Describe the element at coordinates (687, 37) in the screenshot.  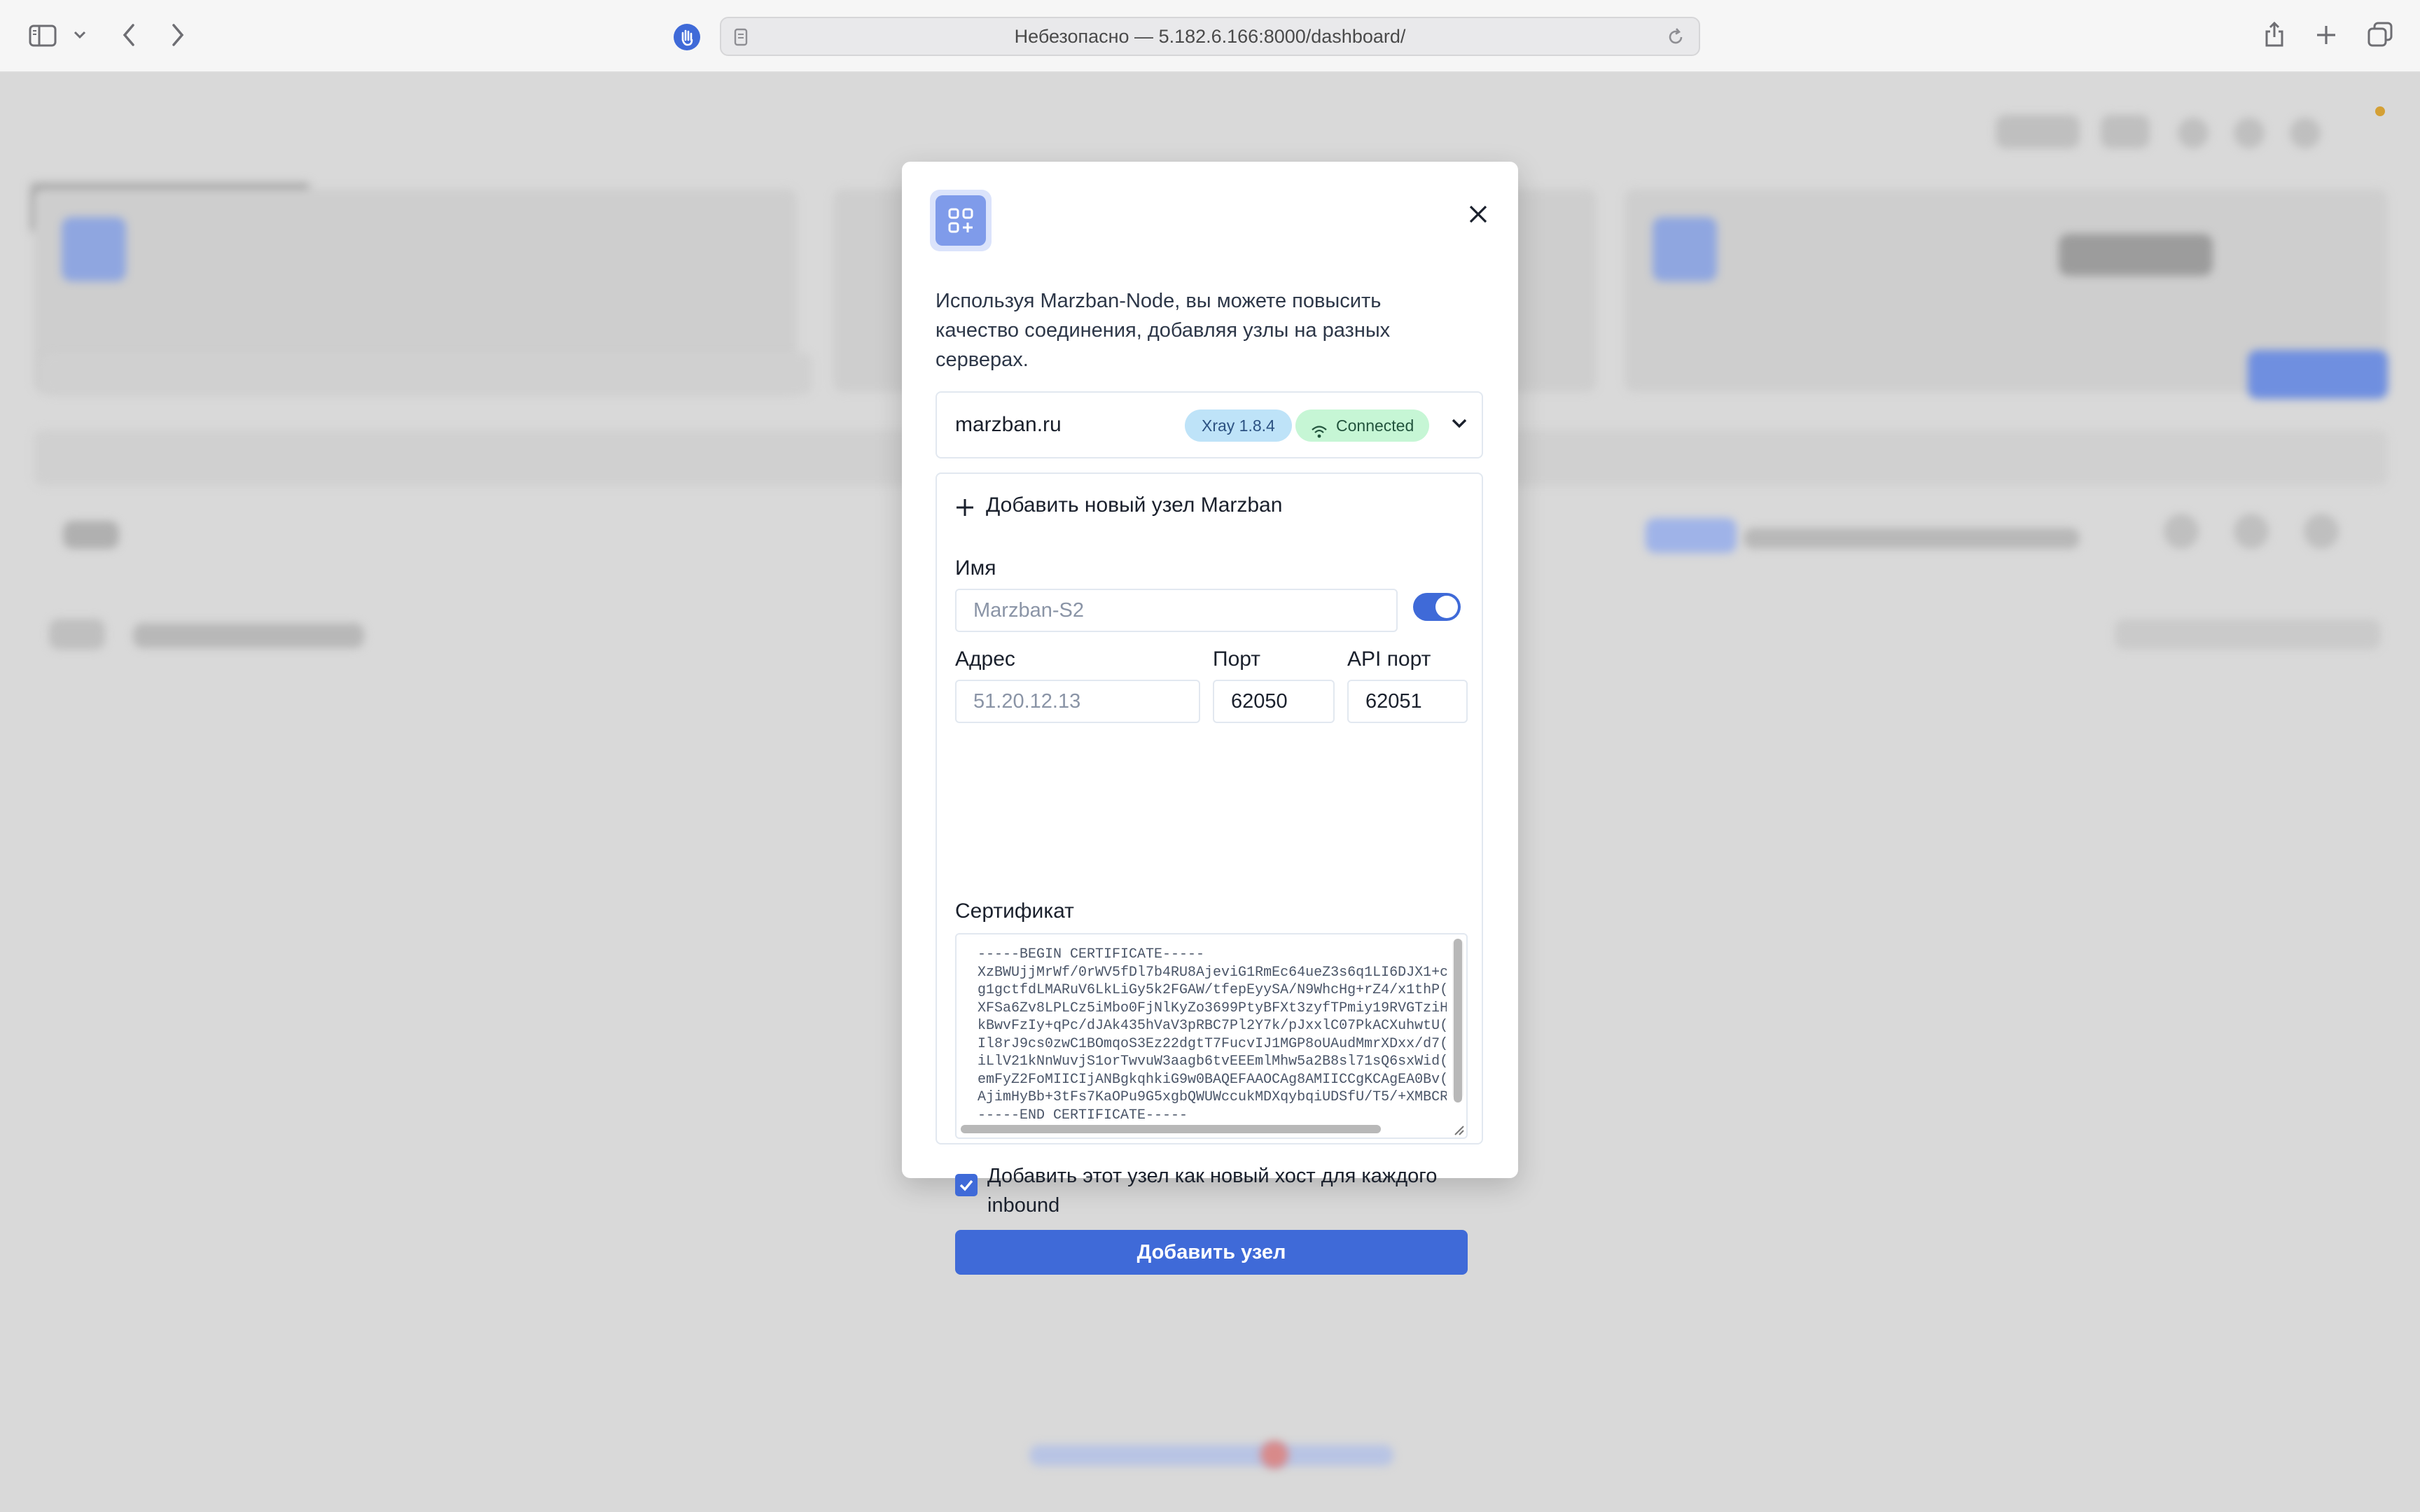
I see `privacy-hand-icon` at that location.